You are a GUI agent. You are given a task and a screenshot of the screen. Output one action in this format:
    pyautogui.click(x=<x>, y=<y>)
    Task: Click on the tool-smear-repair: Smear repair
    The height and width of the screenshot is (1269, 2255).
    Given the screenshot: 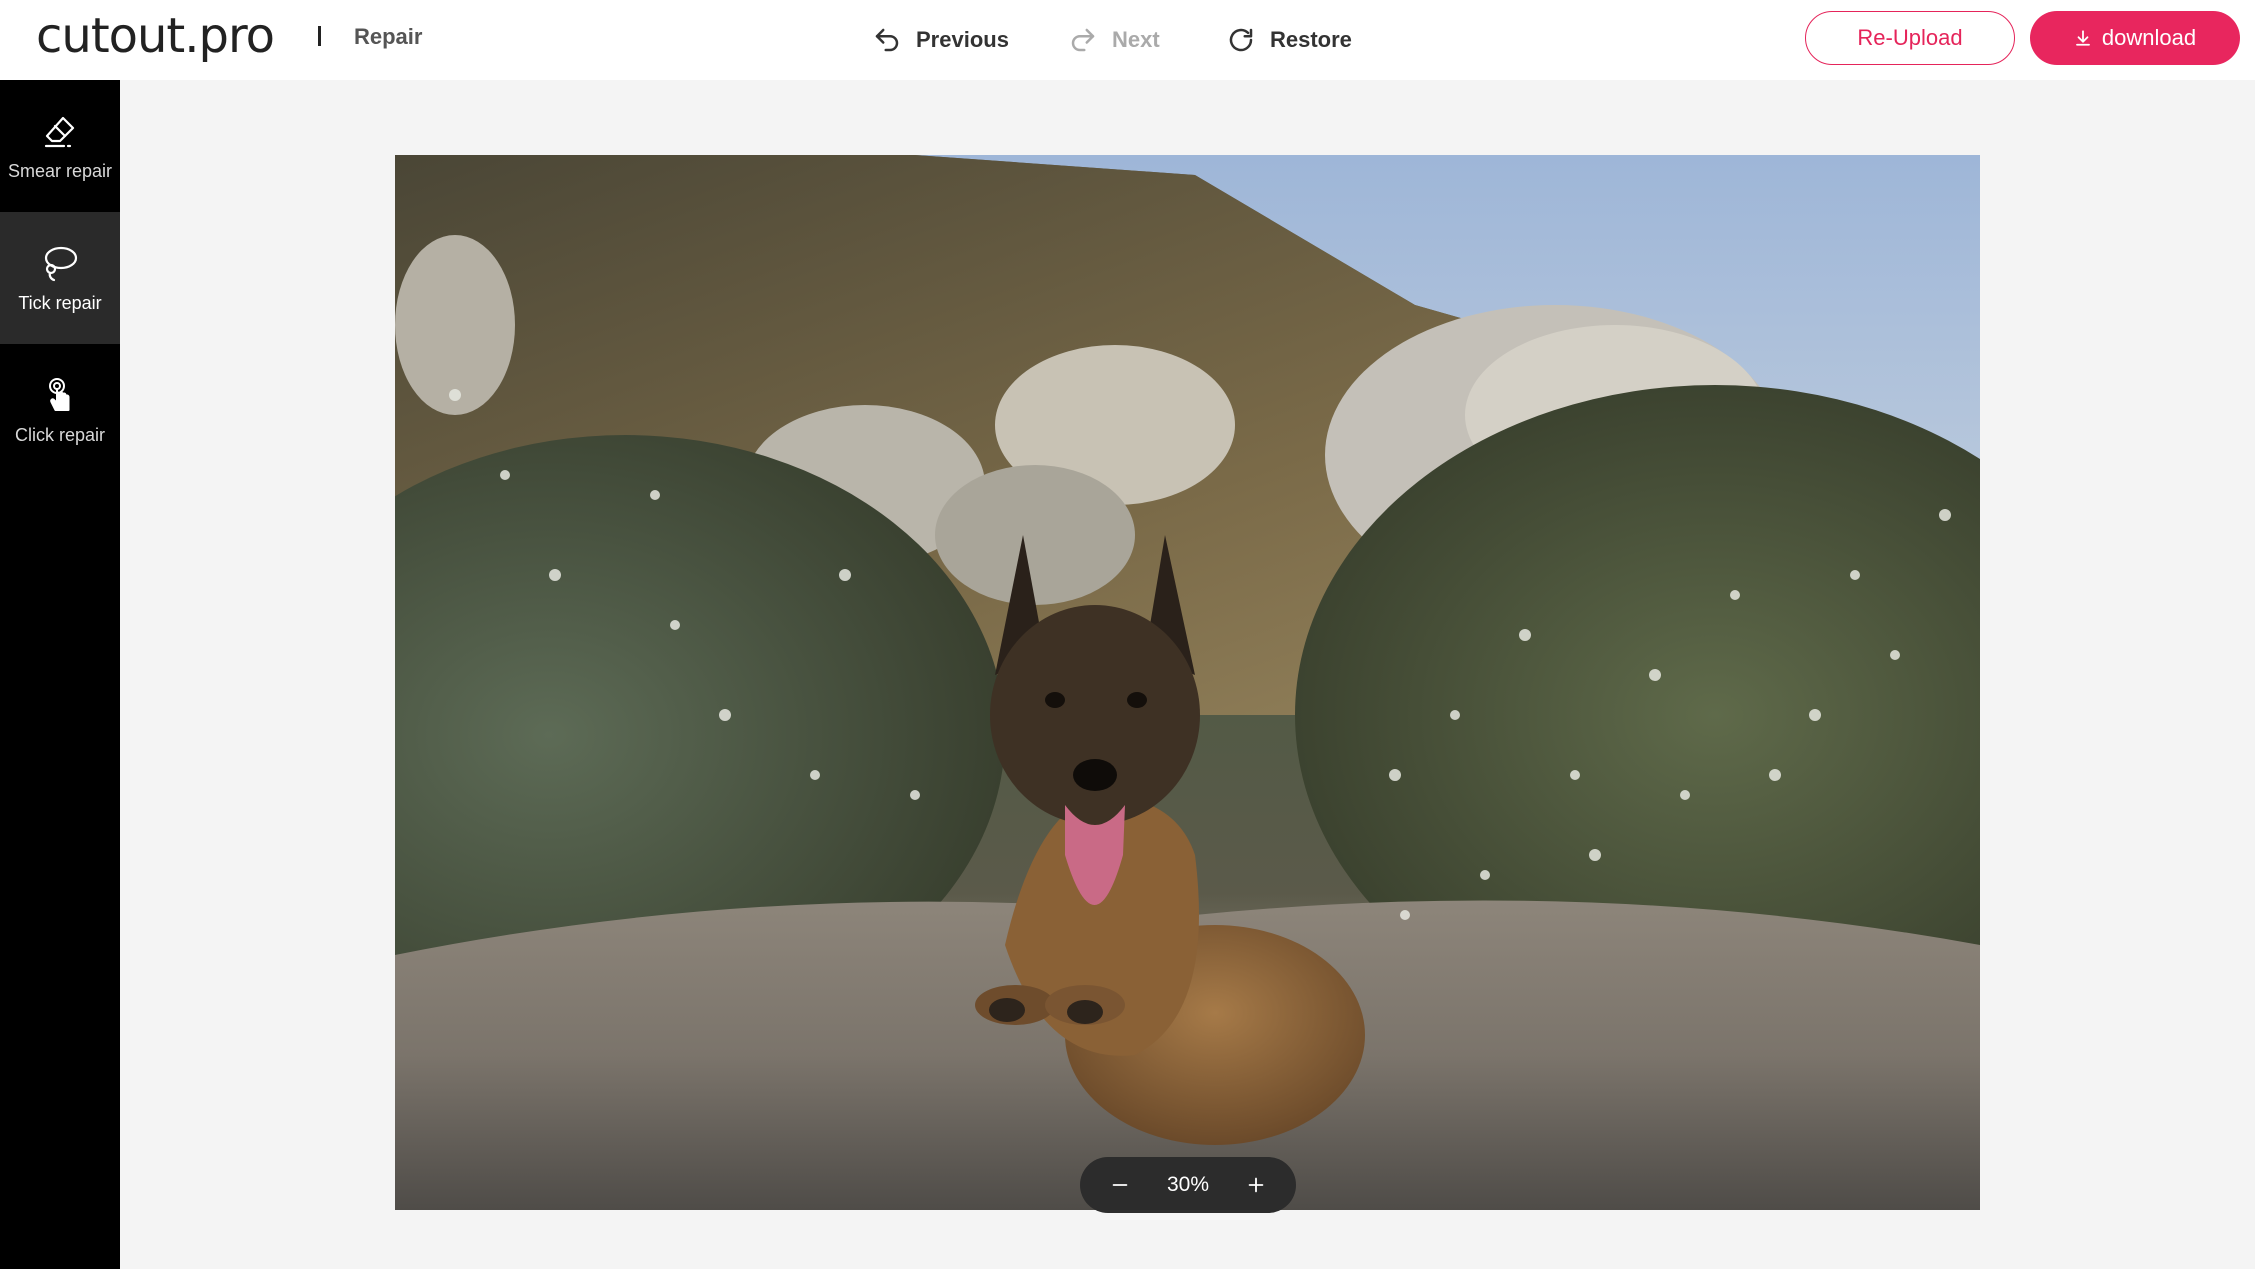 What is the action you would take?
    pyautogui.click(x=60, y=146)
    